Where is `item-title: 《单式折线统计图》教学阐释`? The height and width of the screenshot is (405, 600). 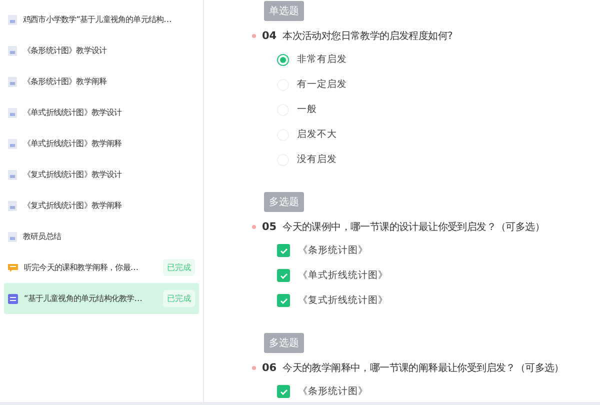 item-title: 《单式折线统计图》教学阐释 is located at coordinates (73, 143).